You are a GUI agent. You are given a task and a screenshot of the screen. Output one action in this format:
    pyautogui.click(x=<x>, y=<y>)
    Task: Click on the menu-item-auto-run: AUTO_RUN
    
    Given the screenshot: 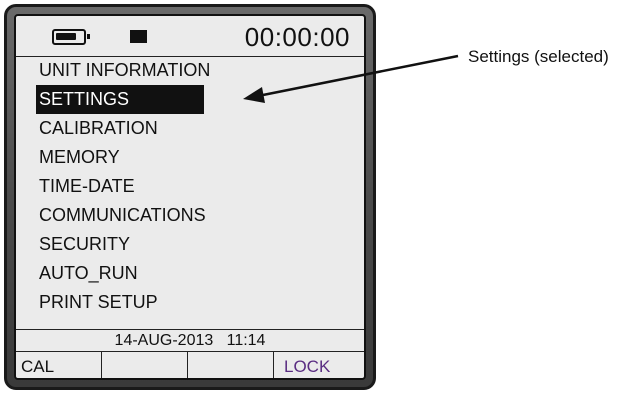 What is the action you would take?
    pyautogui.click(x=124, y=273)
    